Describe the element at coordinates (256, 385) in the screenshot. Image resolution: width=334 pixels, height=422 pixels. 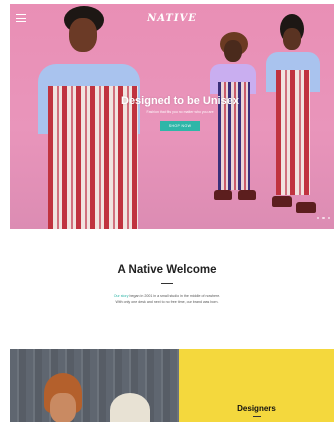
I see `designers-tile: Designers` at that location.